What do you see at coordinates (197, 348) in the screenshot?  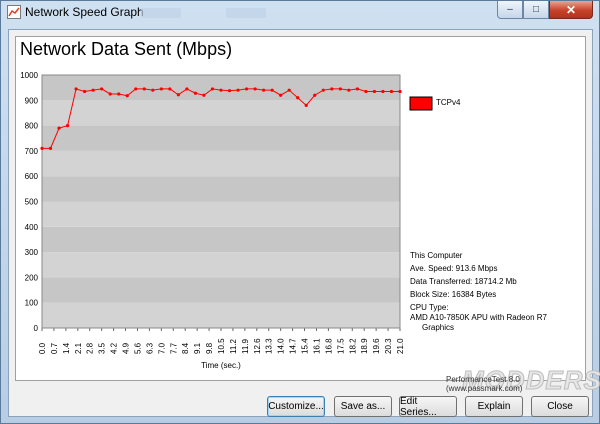 I see `x-tick-label: 9.1` at bounding box center [197, 348].